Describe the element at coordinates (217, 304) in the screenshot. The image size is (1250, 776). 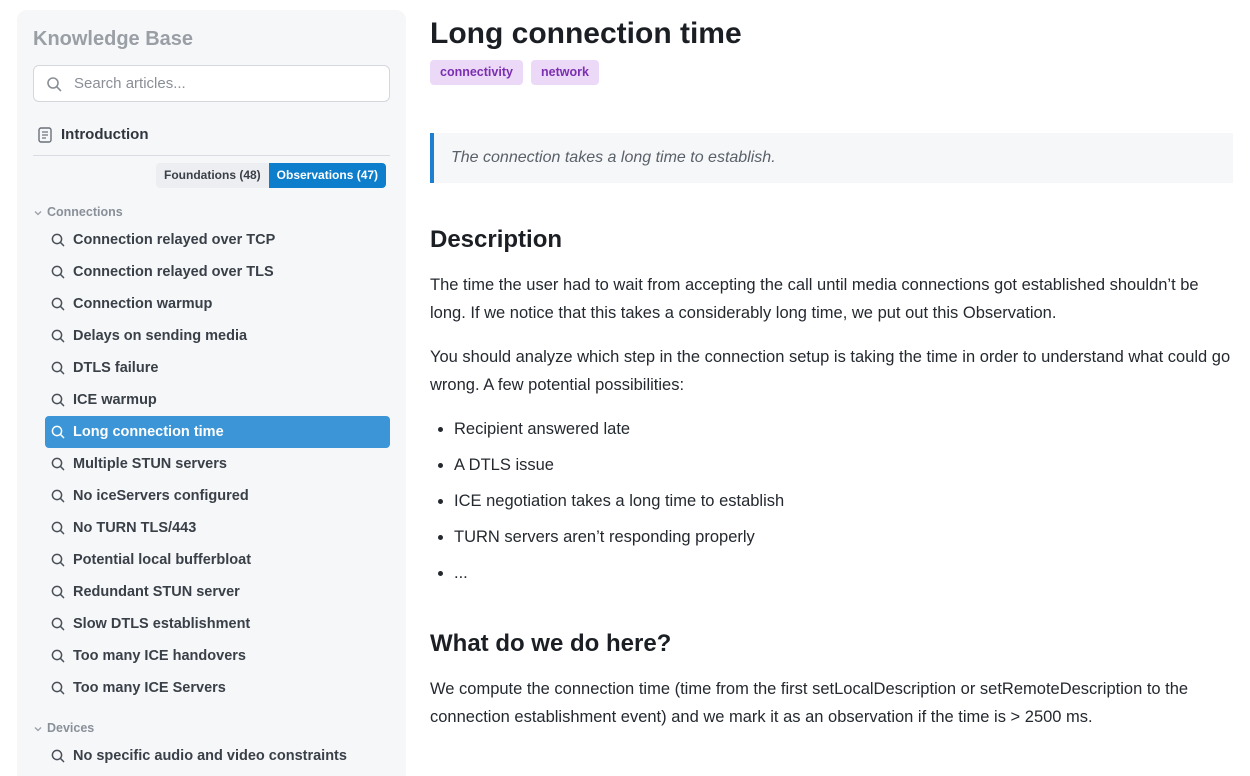
I see `list-item: Connection warmup` at that location.